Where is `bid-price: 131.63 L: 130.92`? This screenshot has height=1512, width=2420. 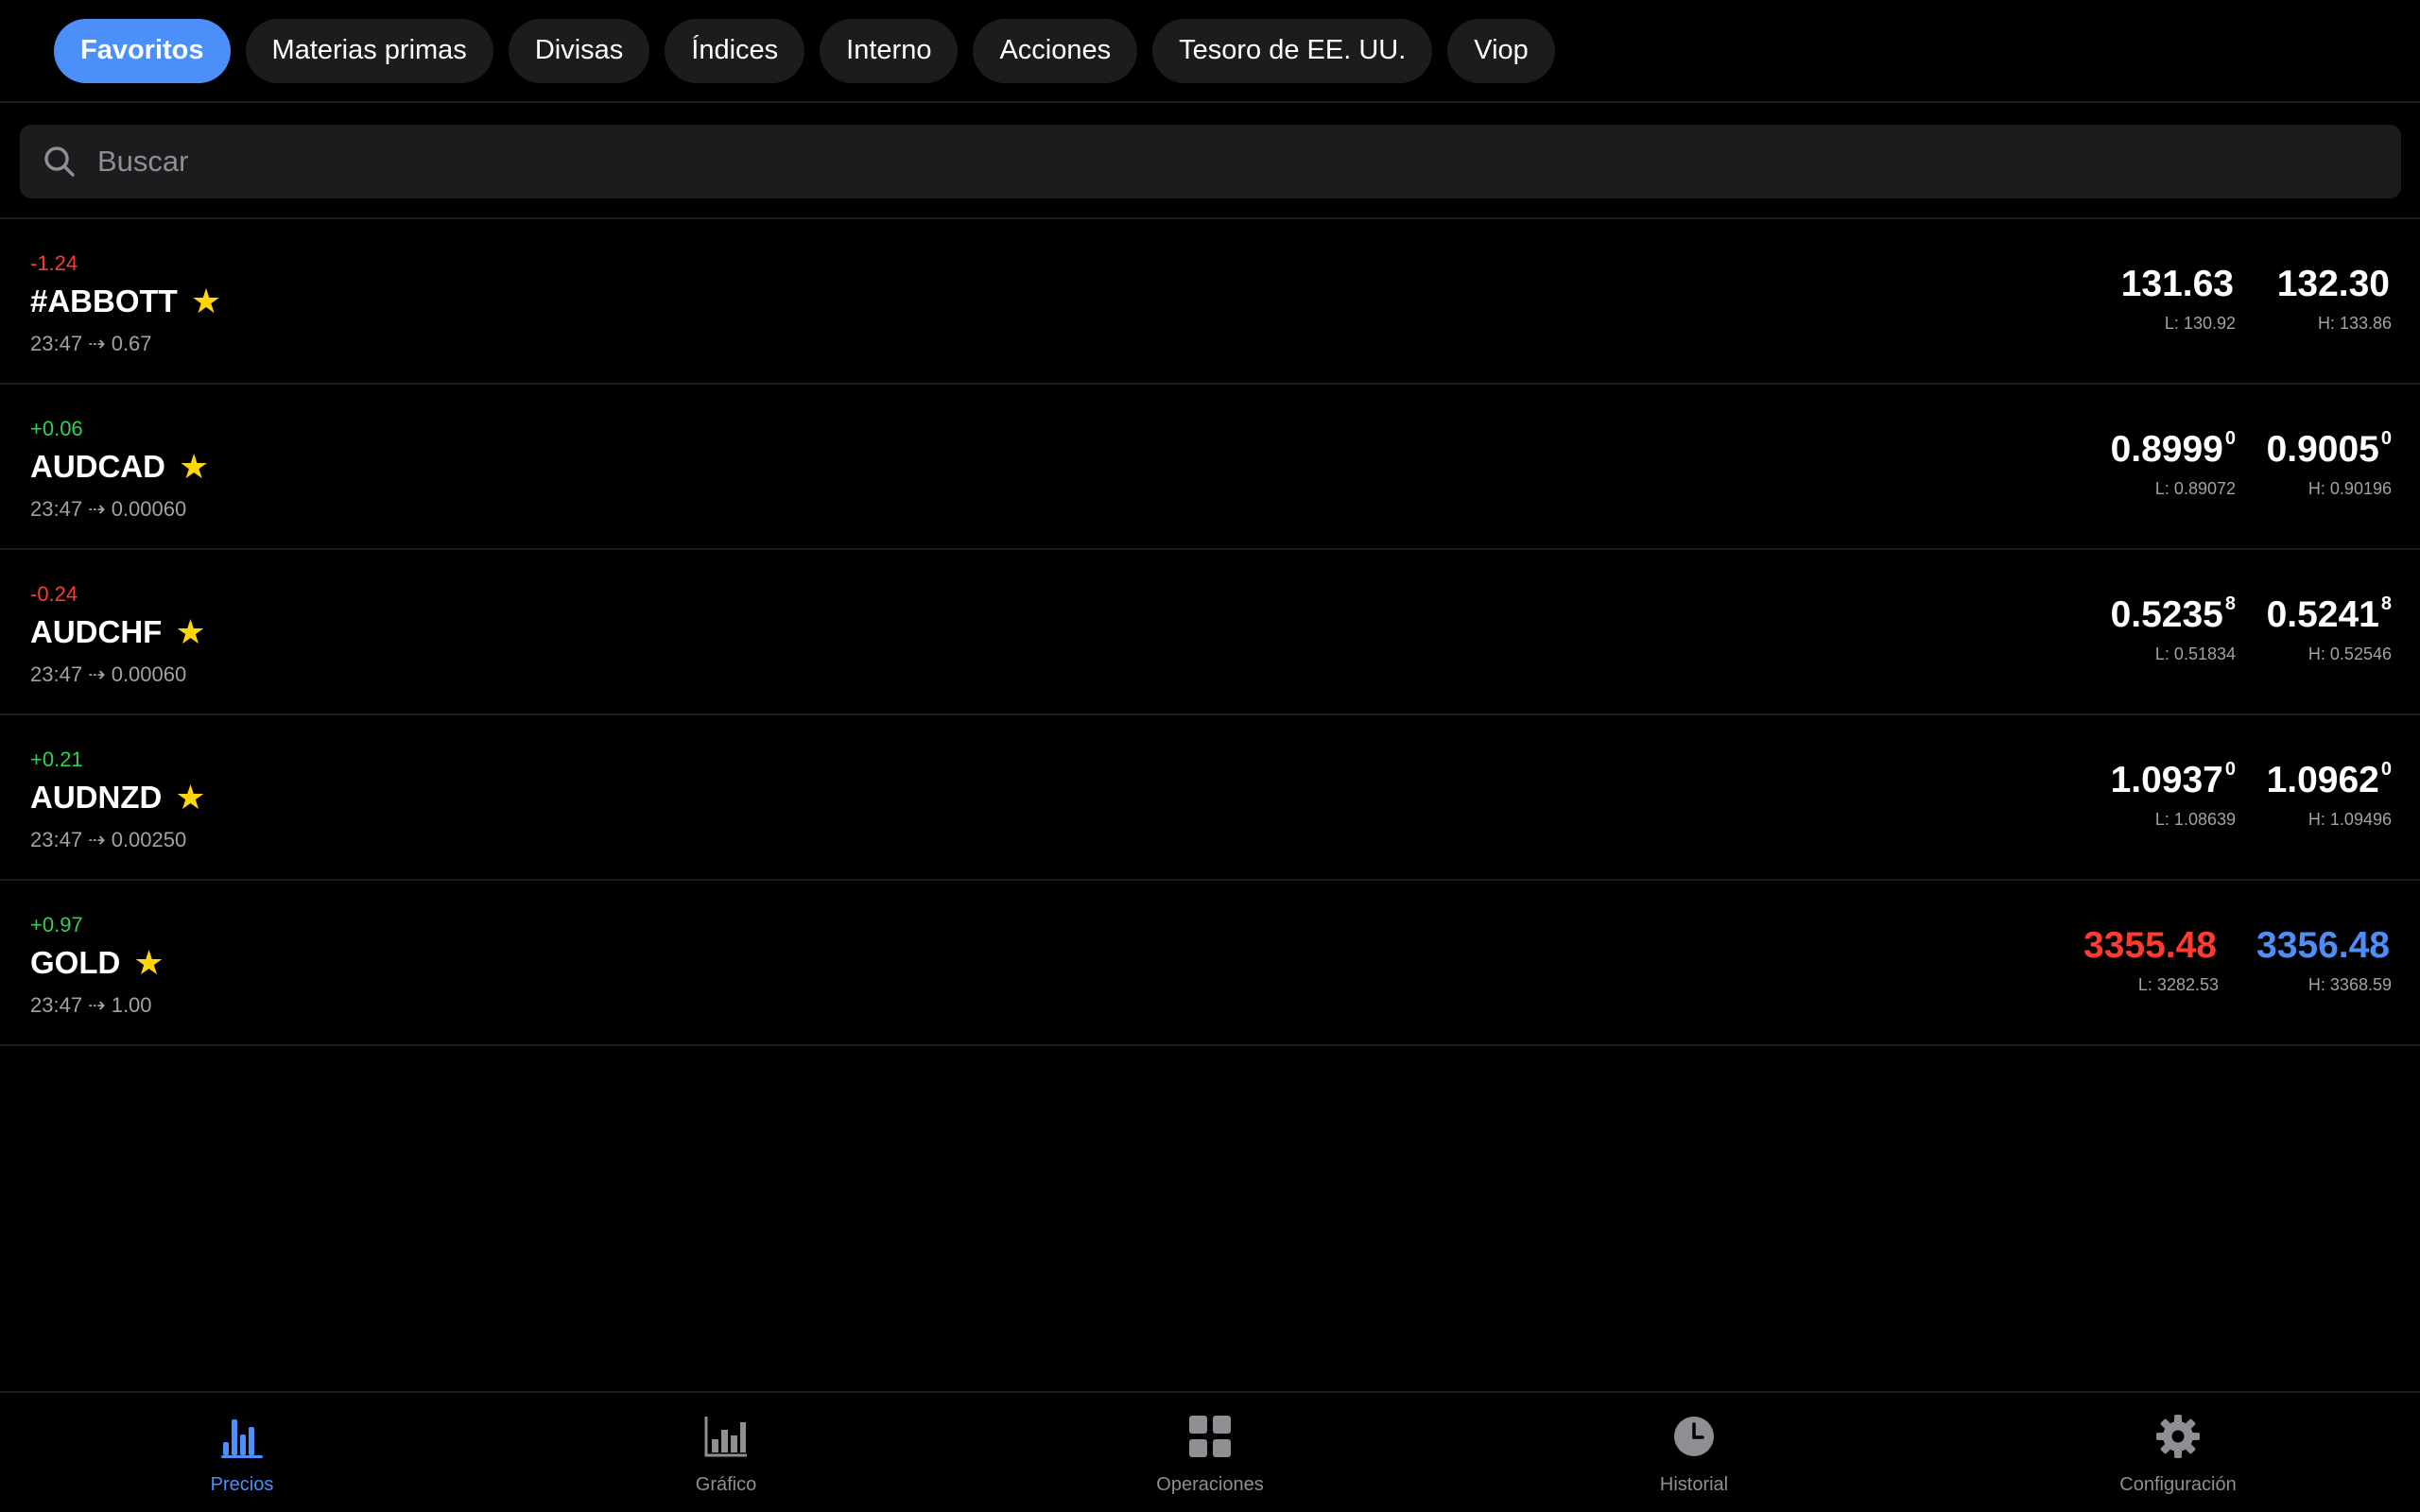
bid-price: 131.63 L: 130.92 is located at coordinates (2178, 300).